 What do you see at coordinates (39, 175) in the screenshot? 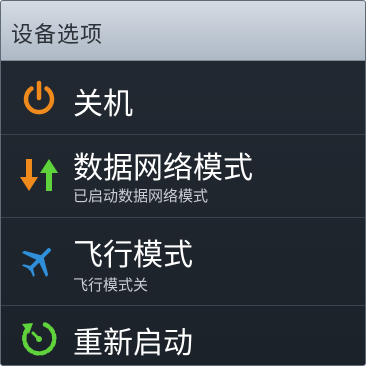
I see `data-arrows-icon` at bounding box center [39, 175].